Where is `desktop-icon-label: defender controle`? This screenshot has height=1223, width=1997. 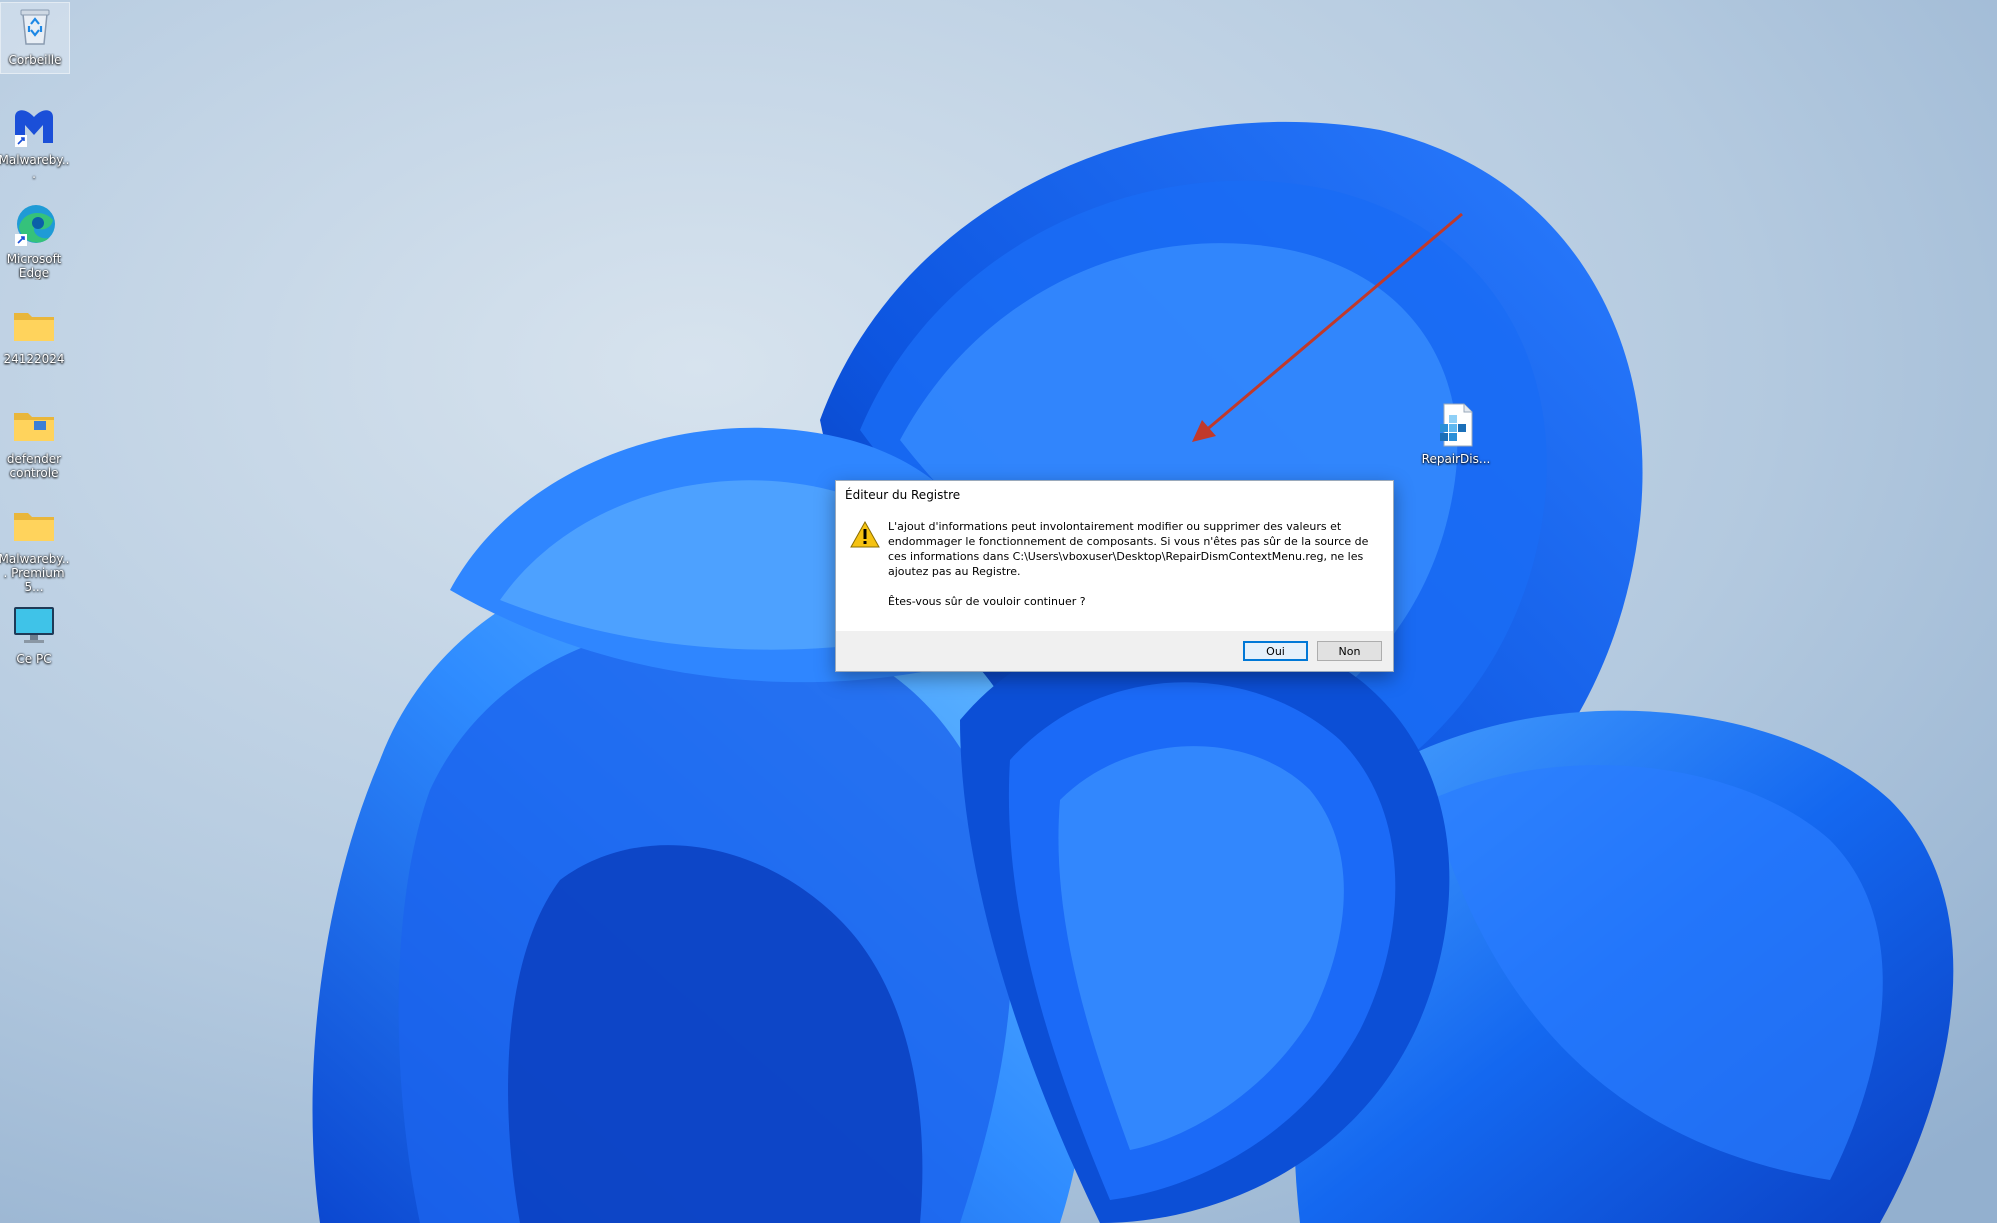 desktop-icon-label: defender controle is located at coordinates (34, 466).